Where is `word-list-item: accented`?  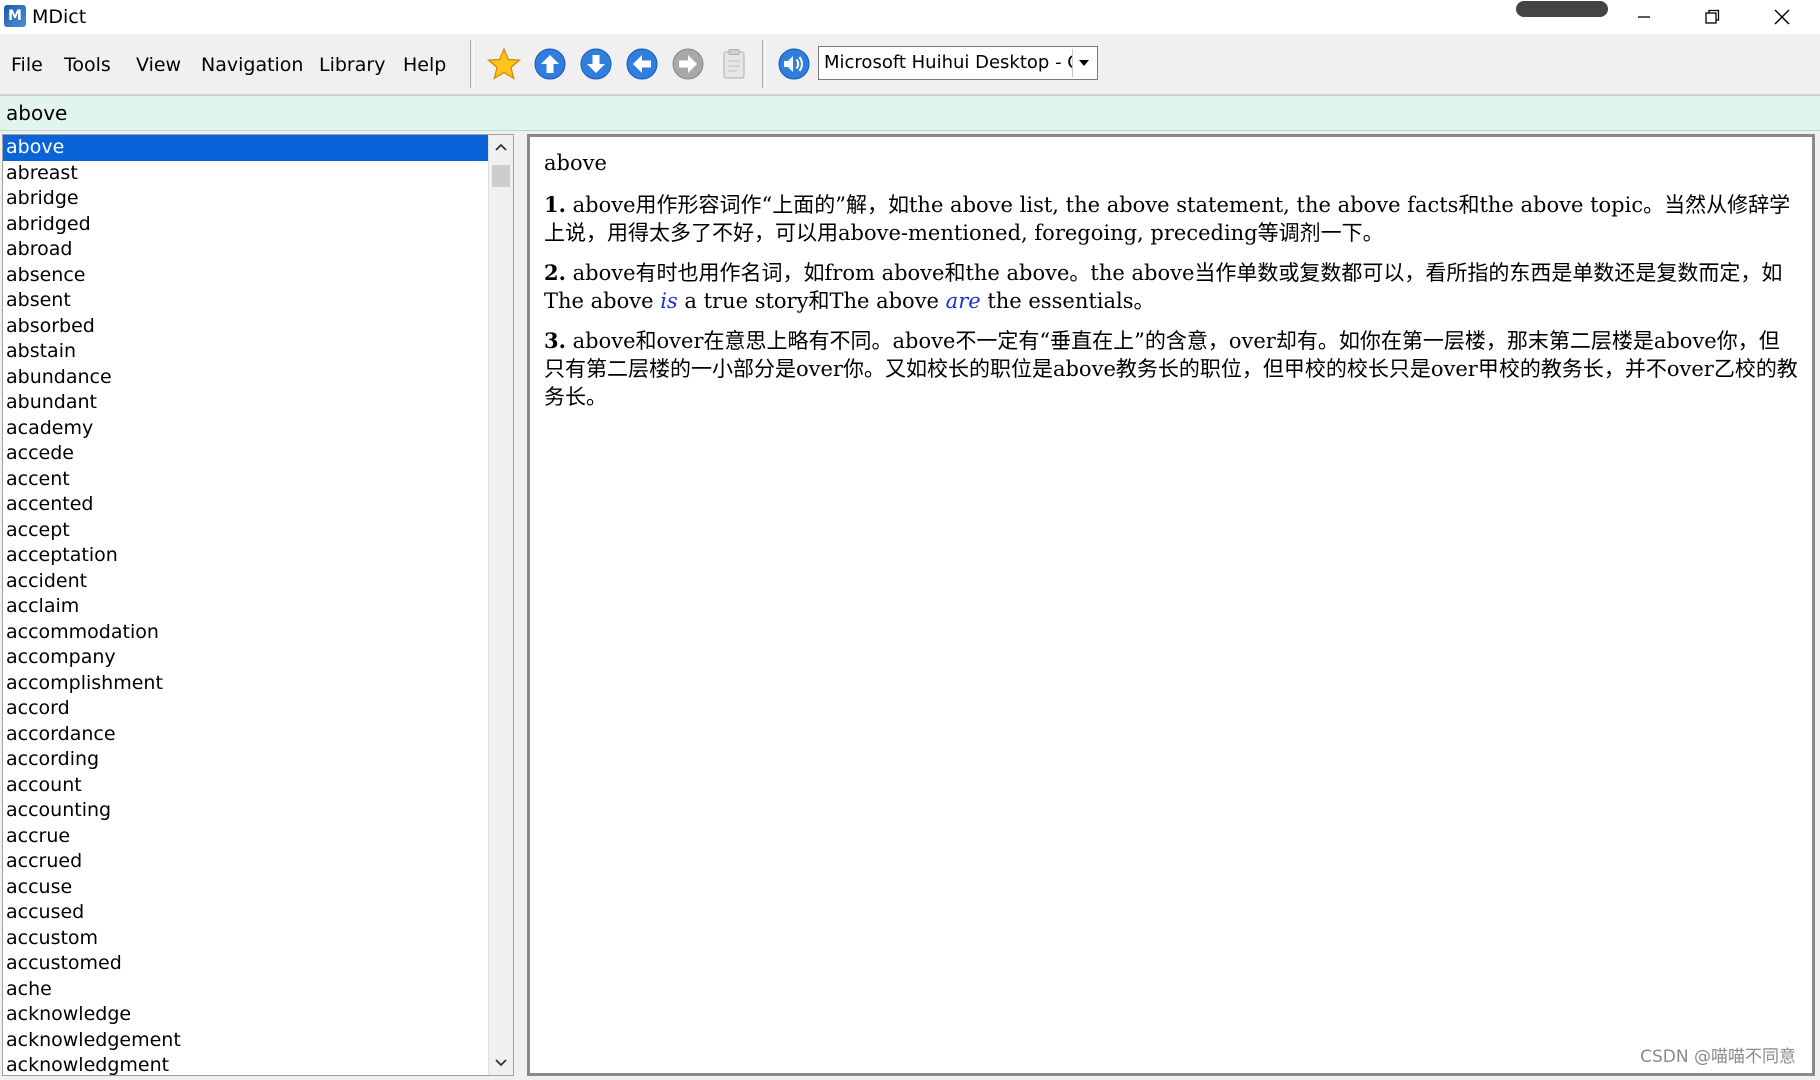 word-list-item: accented is located at coordinates (246, 505).